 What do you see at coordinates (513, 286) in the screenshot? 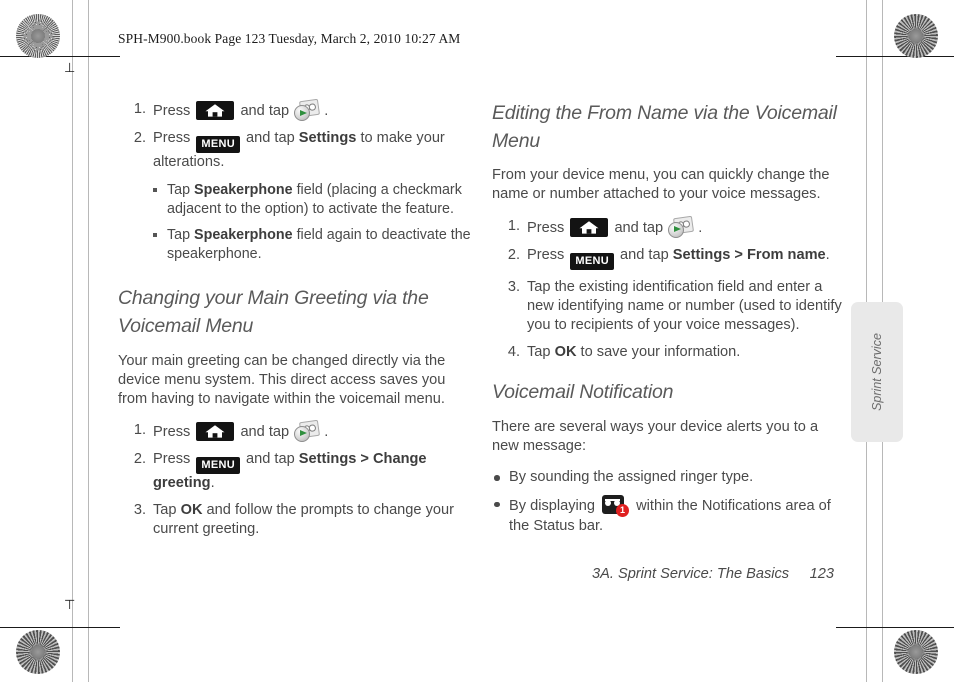
I see `step-number: 3.` at bounding box center [513, 286].